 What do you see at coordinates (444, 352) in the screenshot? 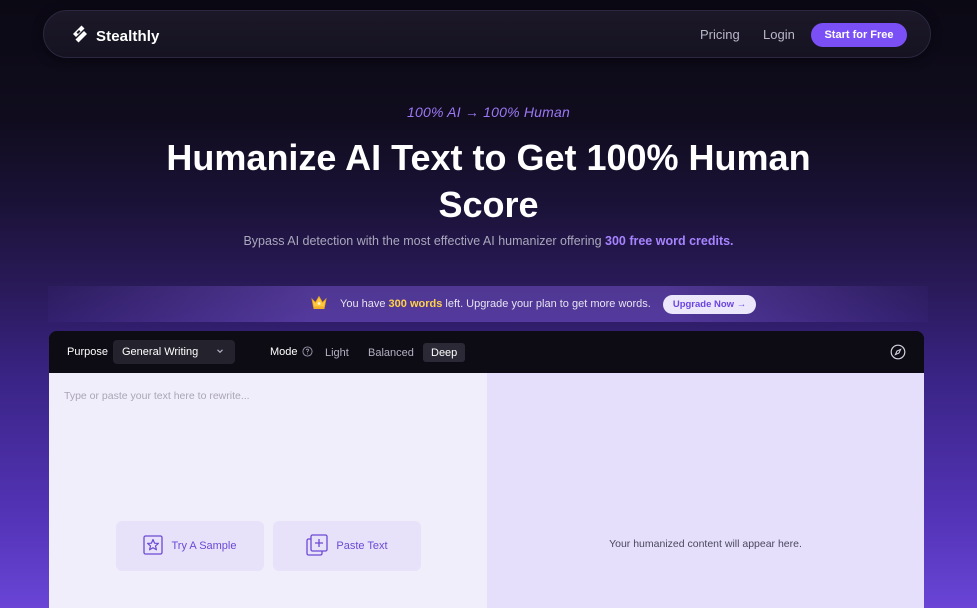
I see `mode-option-deep: Deep` at bounding box center [444, 352].